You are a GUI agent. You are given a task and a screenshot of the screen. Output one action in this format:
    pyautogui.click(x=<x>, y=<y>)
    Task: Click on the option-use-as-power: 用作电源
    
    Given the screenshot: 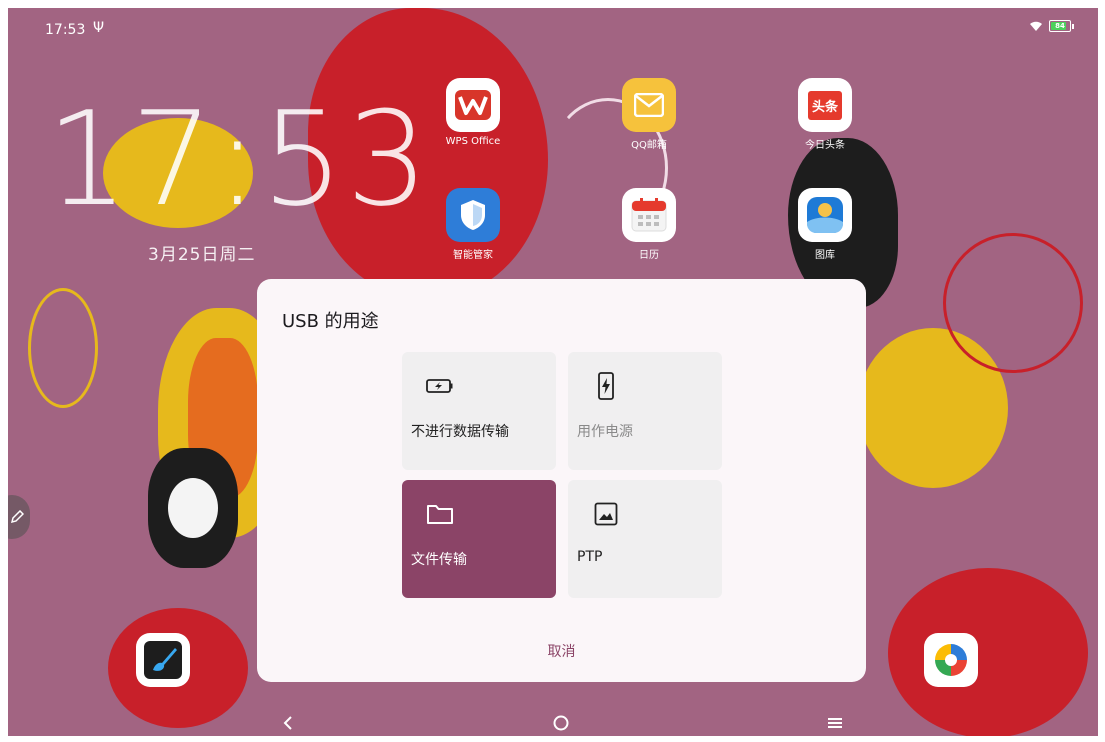 What is the action you would take?
    pyautogui.click(x=645, y=411)
    